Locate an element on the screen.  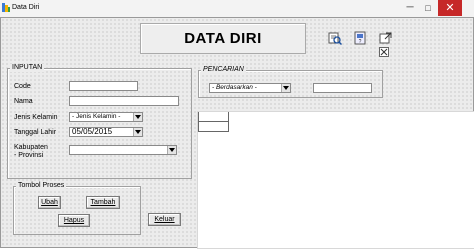
tanggal-lahir-label: Tanggal Lahir is located at coordinates (35, 132).